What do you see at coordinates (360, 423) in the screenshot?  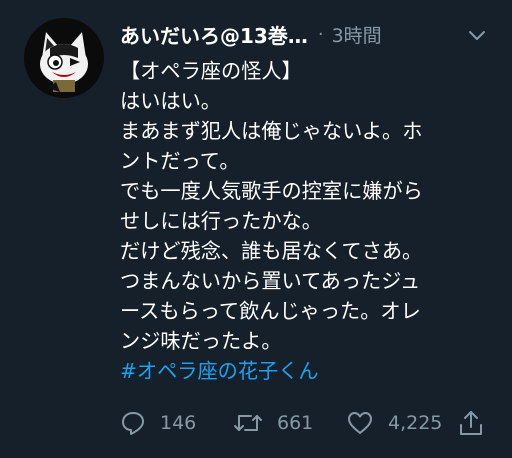 I see `heart-icon` at bounding box center [360, 423].